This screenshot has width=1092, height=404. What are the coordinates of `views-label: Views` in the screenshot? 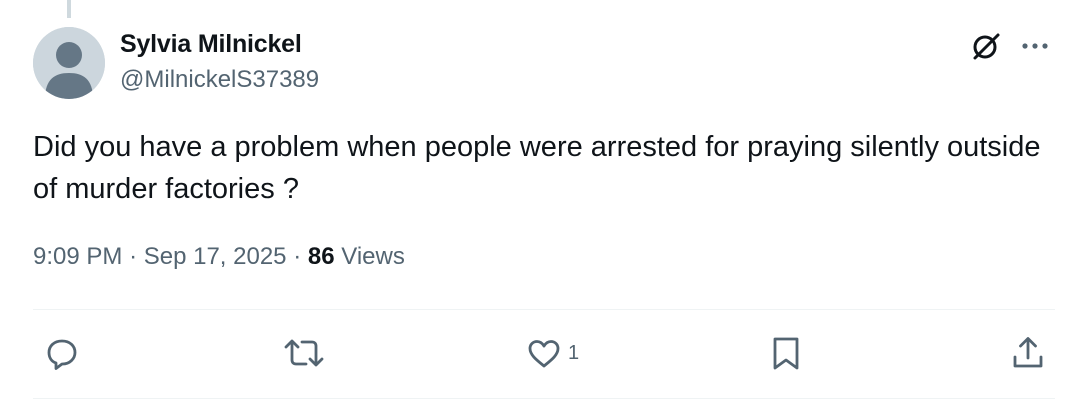 It's located at (373, 256).